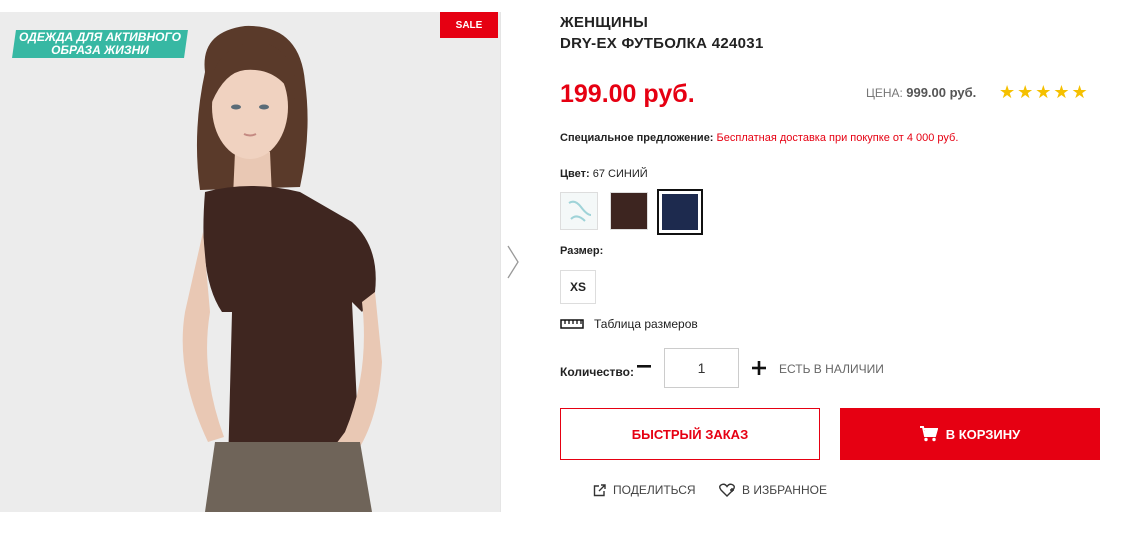 The width and height of the screenshot is (1121, 539). Describe the element at coordinates (662, 43) in the screenshot. I see `product-title: DRY-EX ФУТБОЛКА 424031` at that location.